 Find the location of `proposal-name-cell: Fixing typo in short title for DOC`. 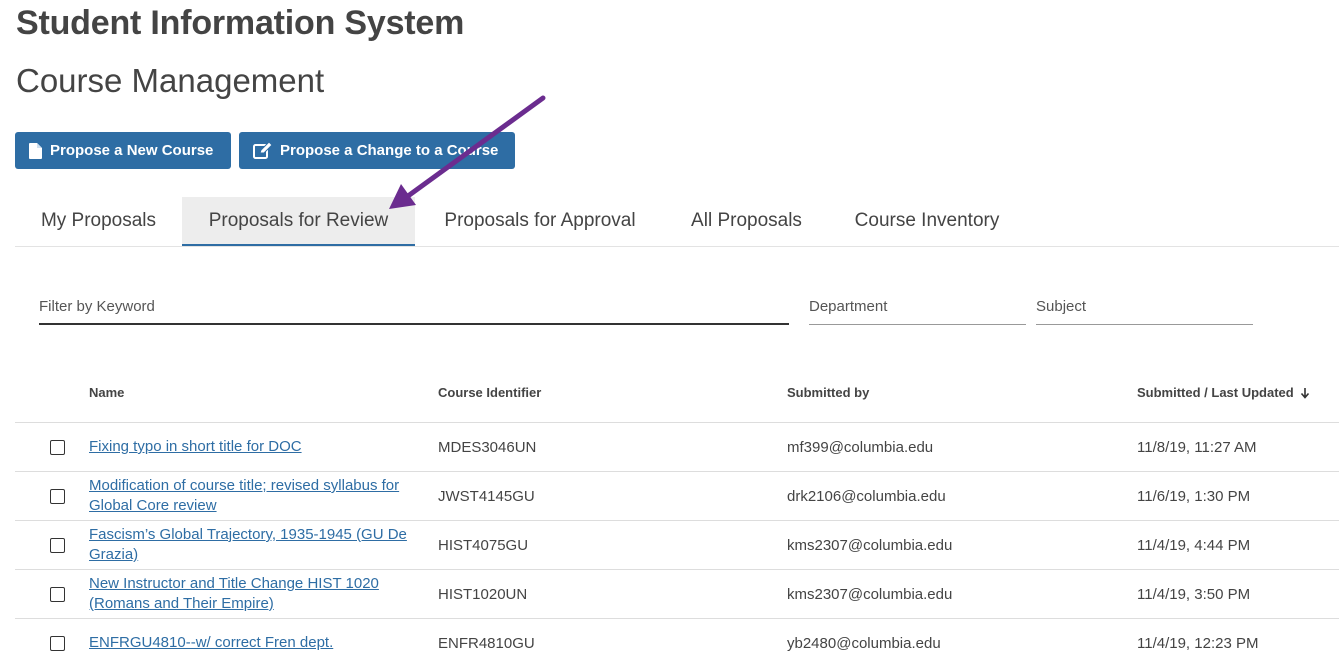

proposal-name-cell: Fixing typo in short title for DOC is located at coordinates (256, 447).